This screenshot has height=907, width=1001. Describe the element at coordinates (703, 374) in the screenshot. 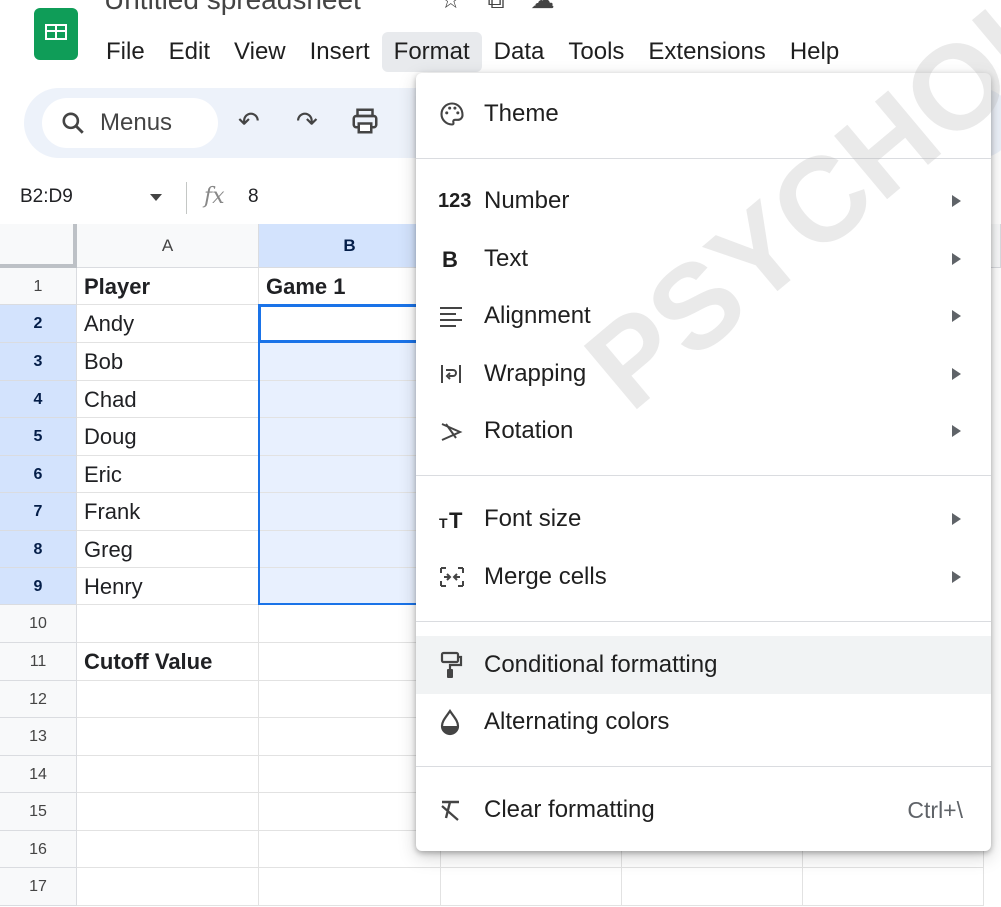

I see `menu-item-wrapping: Wrapping` at that location.